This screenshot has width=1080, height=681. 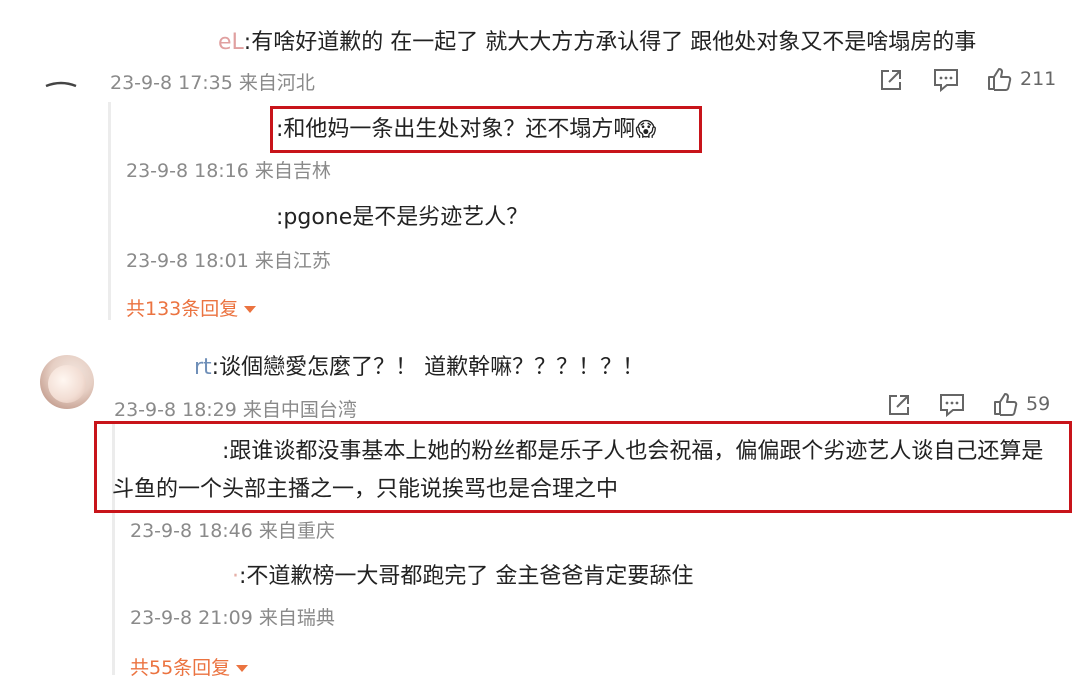 I want to click on reply-2-1-line2: 斗鱼的一个头部主播之一，只能说挨骂也是合理之中, so click(x=365, y=489).